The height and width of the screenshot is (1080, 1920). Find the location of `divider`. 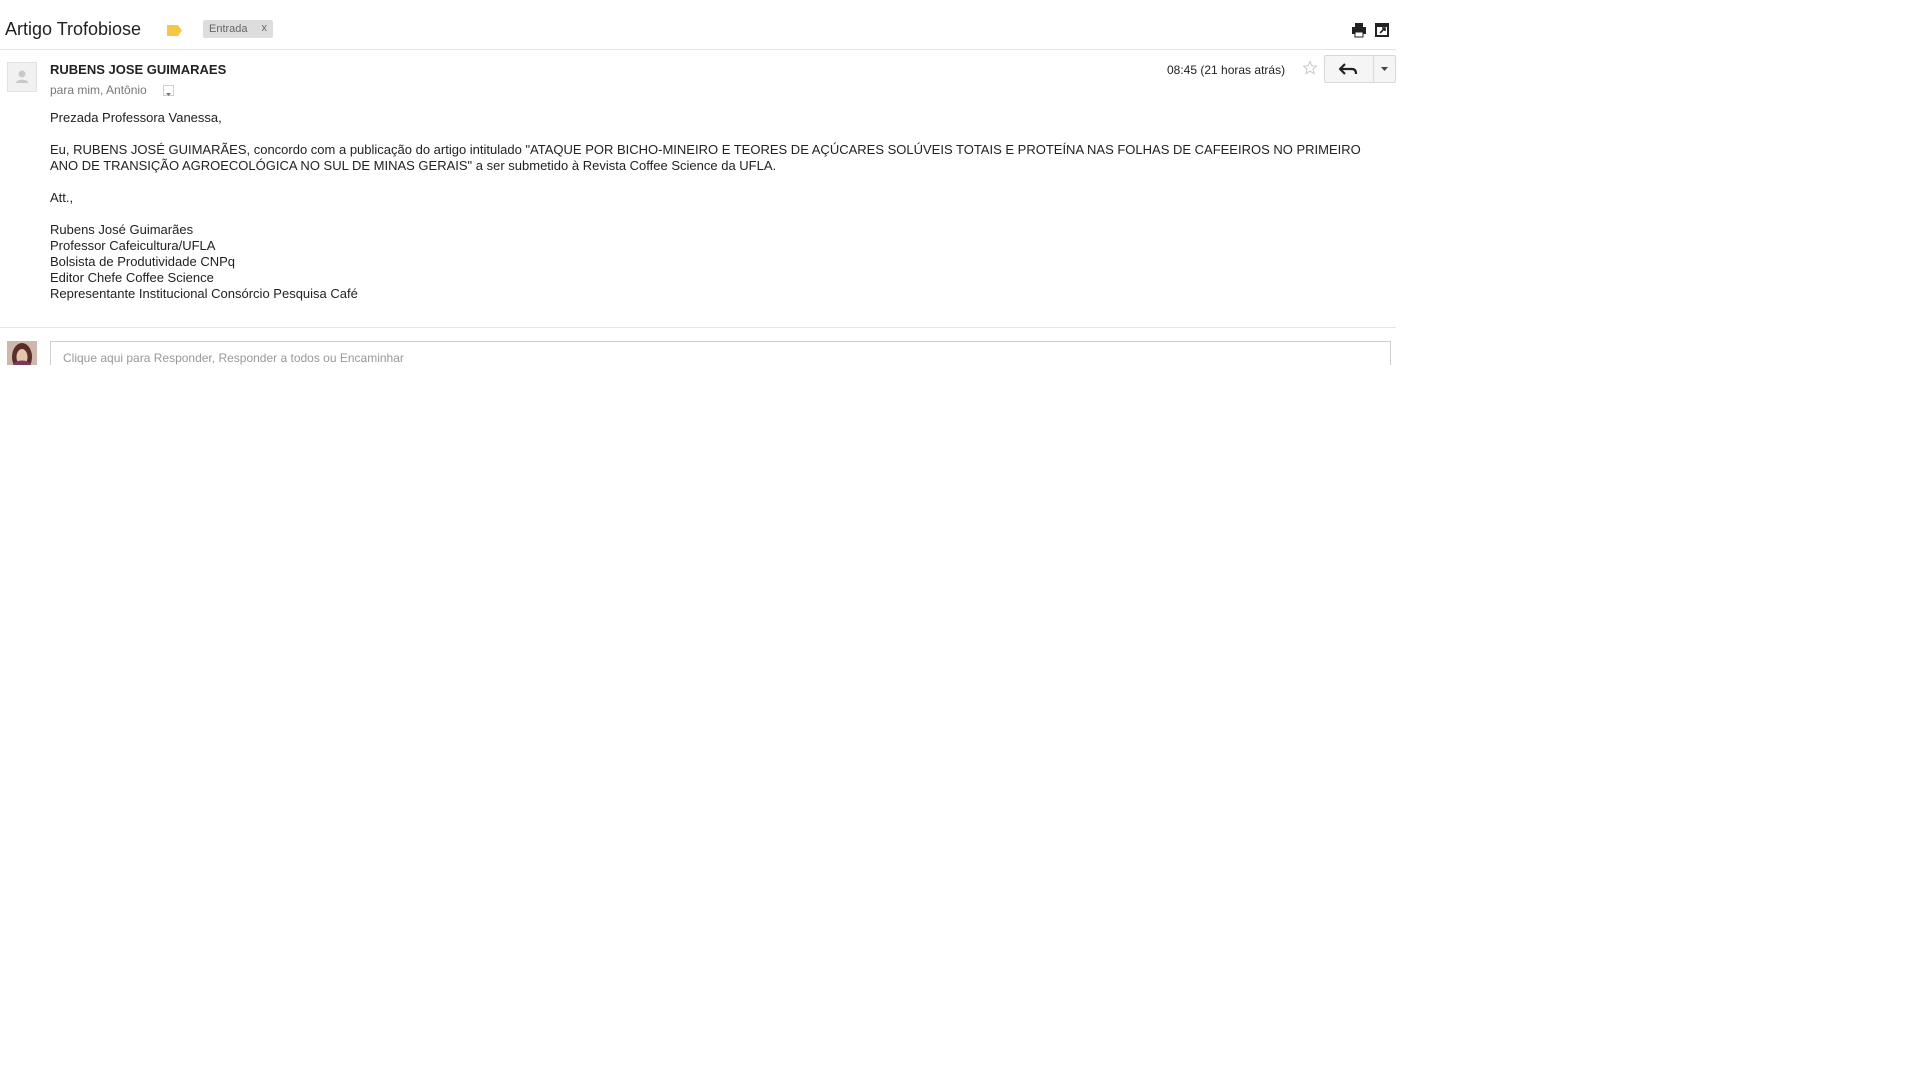

divider is located at coordinates (698, 327).